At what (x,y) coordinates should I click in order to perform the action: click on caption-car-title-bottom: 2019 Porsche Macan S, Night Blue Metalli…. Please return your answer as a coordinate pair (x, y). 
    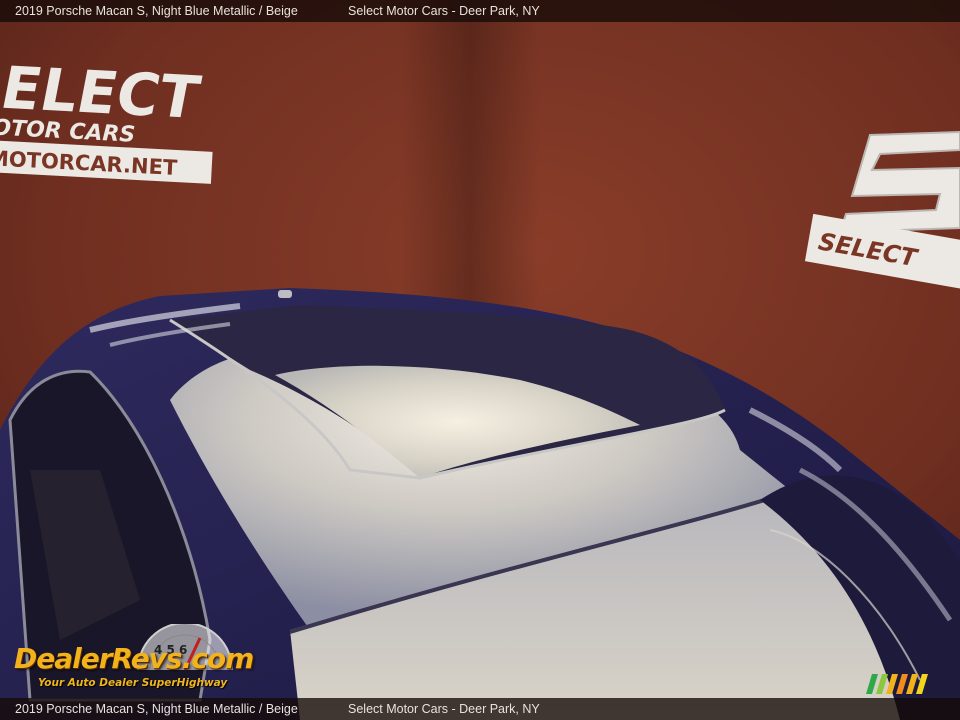
    Looking at the image, I should click on (156, 709).